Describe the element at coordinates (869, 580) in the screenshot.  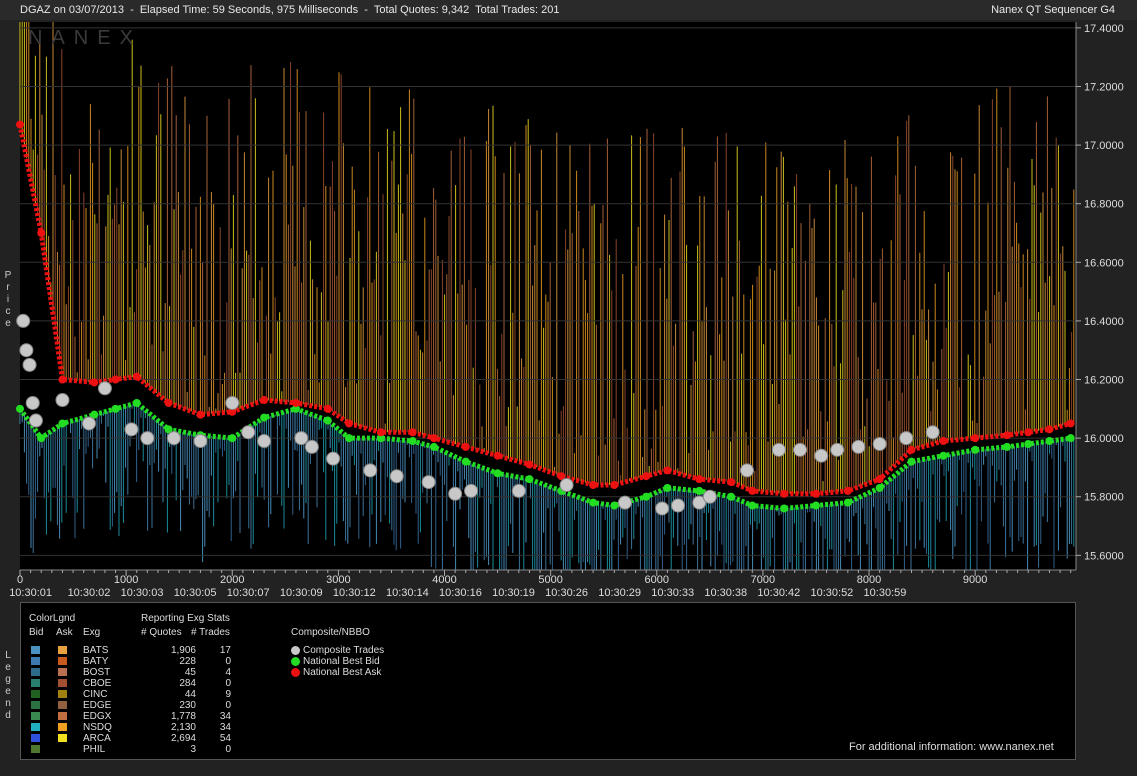
I see `x-tick-label: 8000` at that location.